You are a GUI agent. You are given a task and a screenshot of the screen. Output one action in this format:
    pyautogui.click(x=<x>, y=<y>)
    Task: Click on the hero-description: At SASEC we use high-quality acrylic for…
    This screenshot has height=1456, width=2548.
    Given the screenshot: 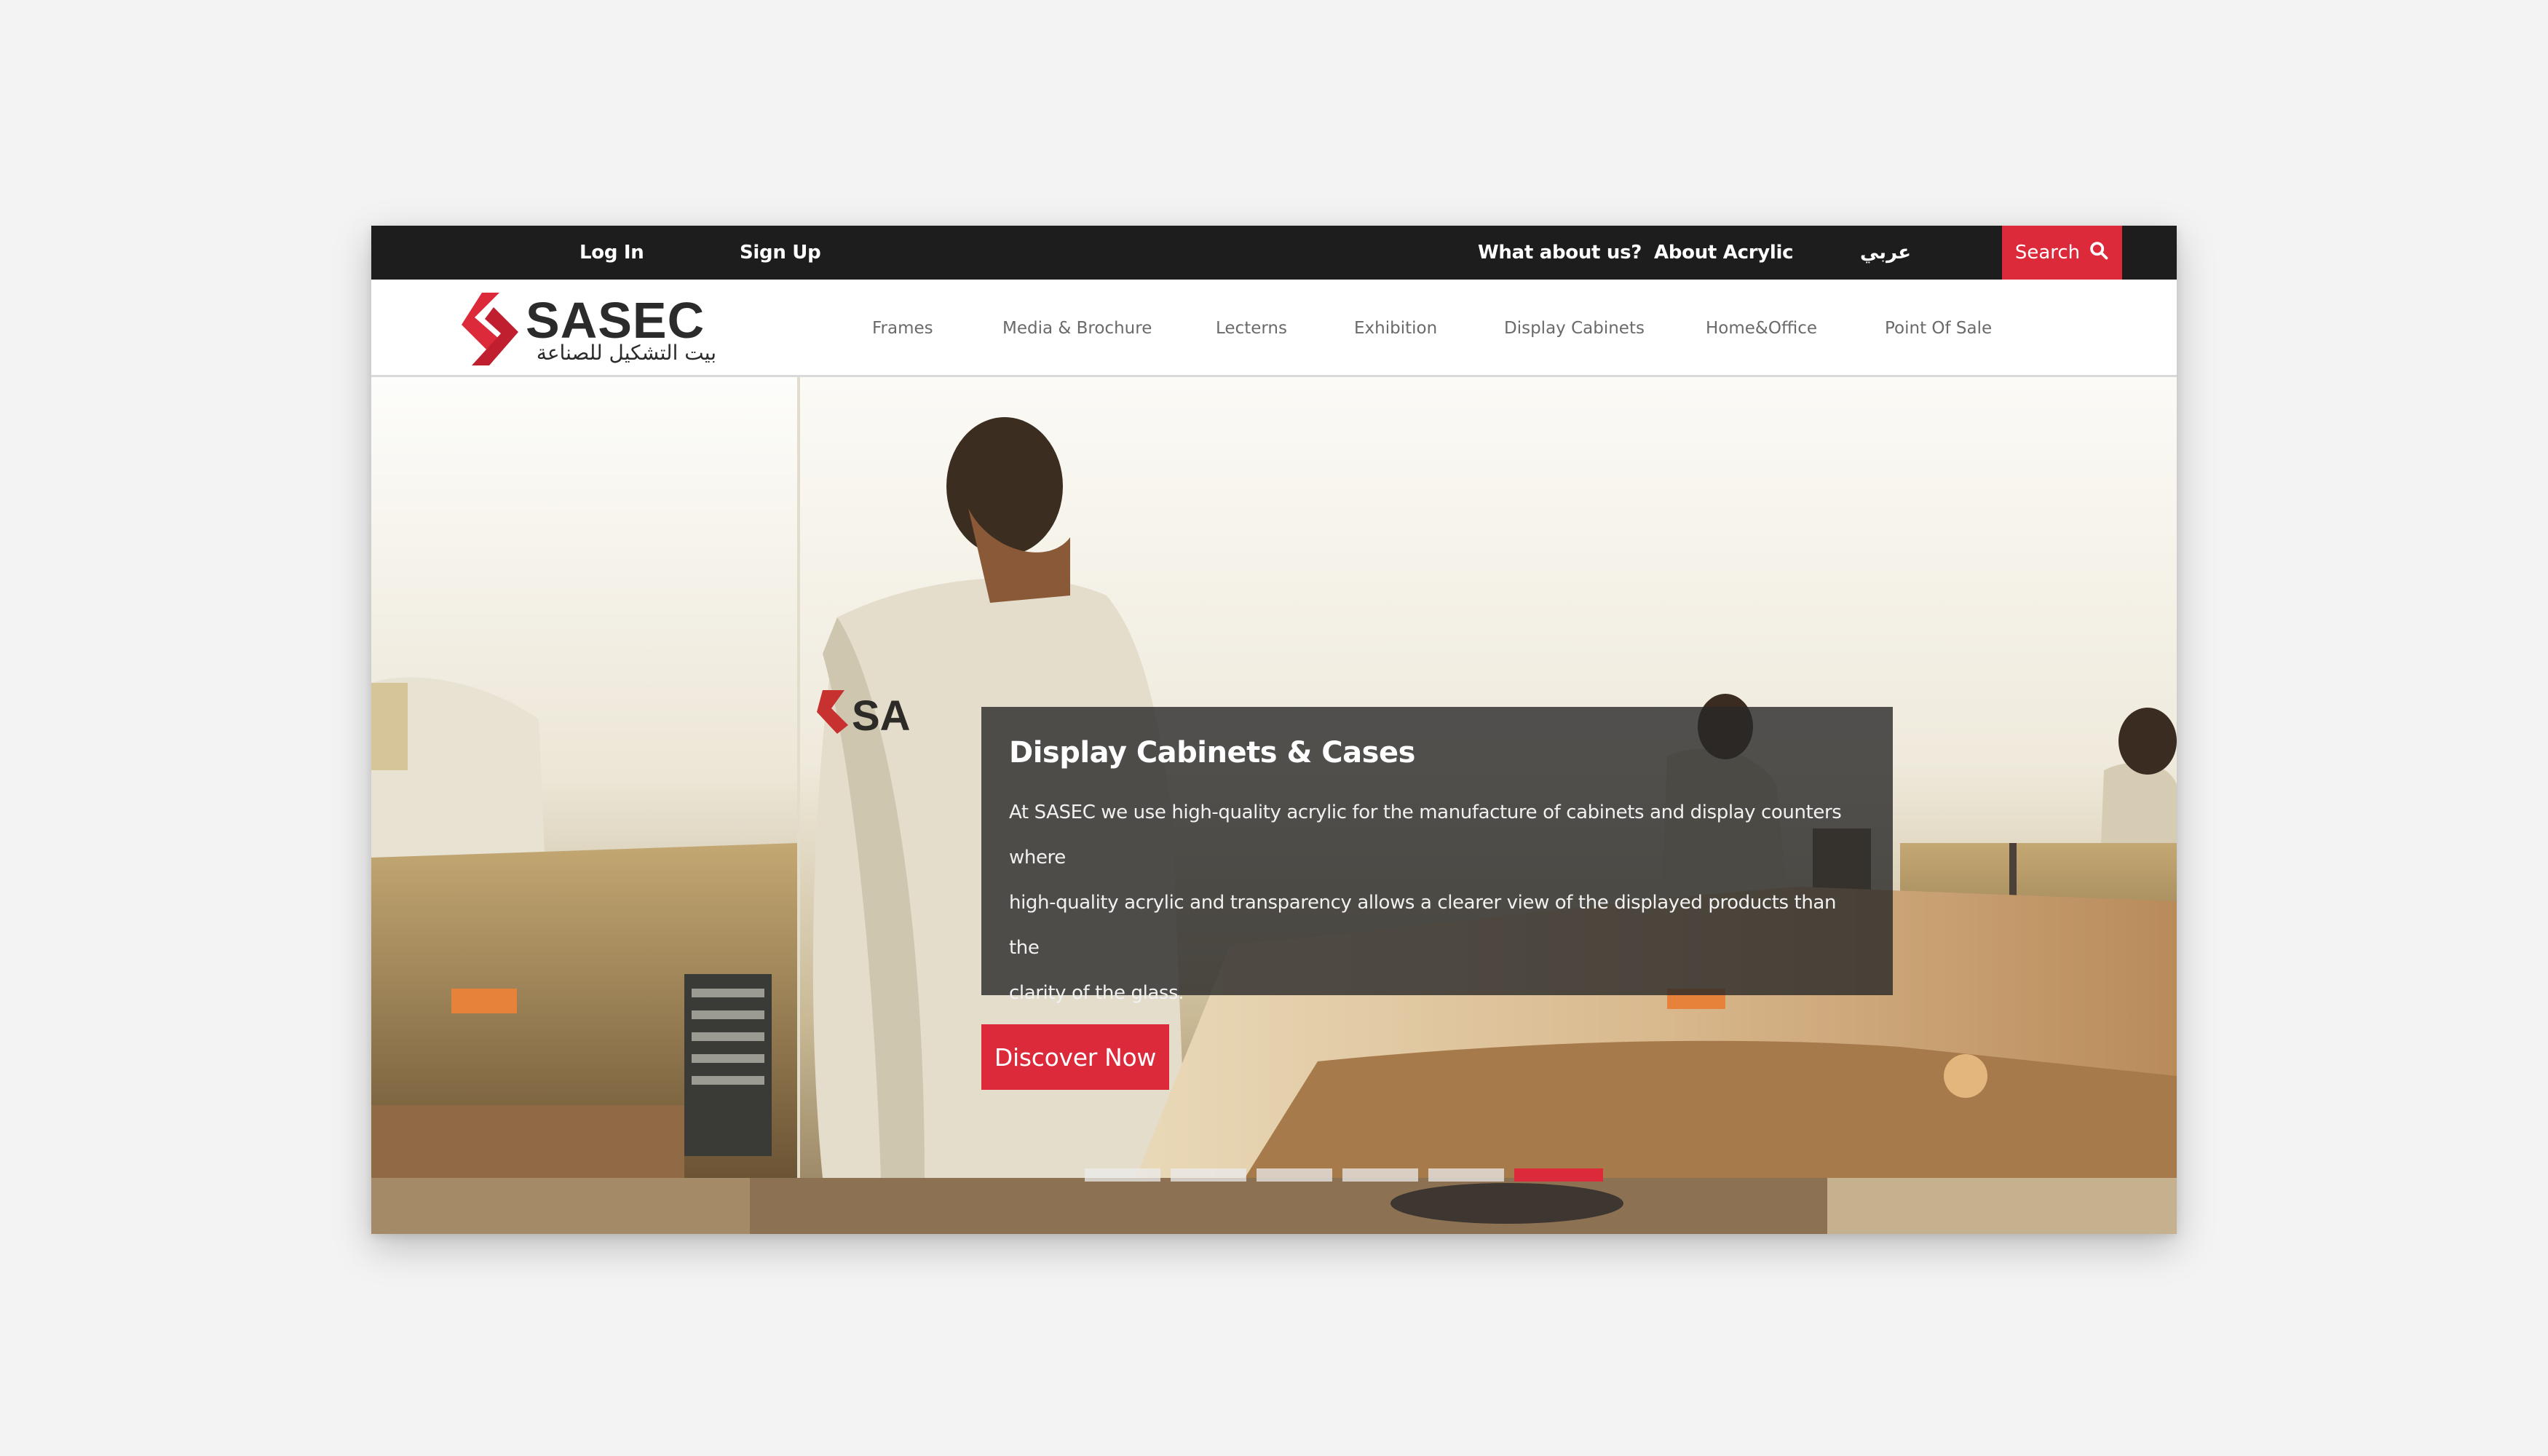 What is the action you would take?
    pyautogui.click(x=1437, y=903)
    